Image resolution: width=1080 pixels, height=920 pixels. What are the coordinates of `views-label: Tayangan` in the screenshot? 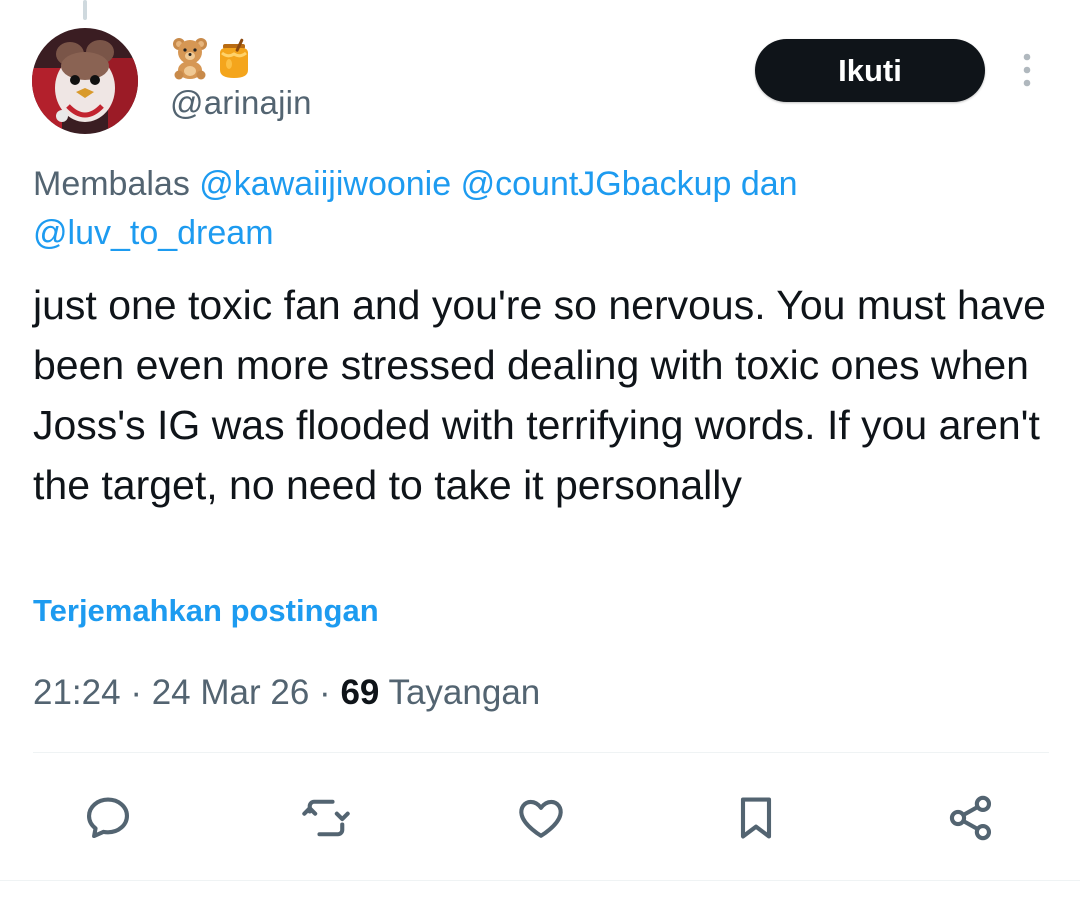 It's located at (464, 692).